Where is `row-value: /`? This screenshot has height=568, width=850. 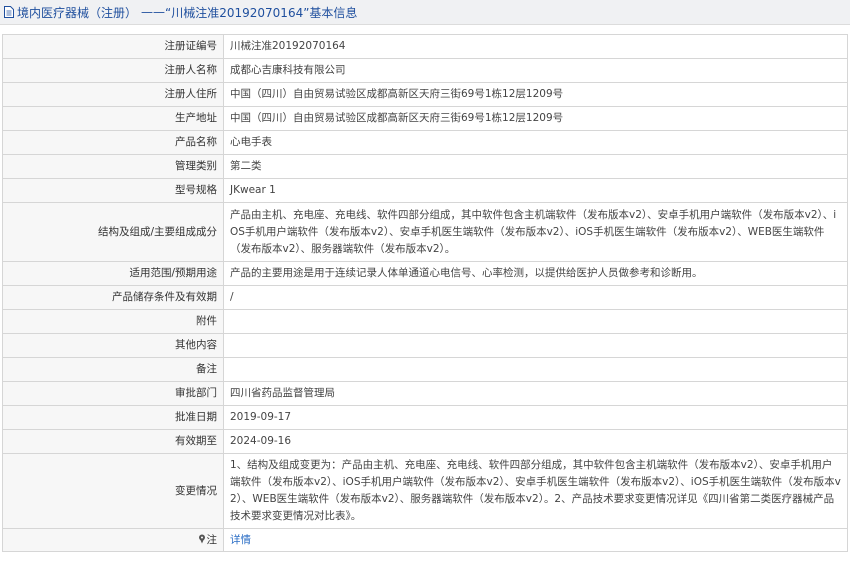 row-value: / is located at coordinates (535, 297).